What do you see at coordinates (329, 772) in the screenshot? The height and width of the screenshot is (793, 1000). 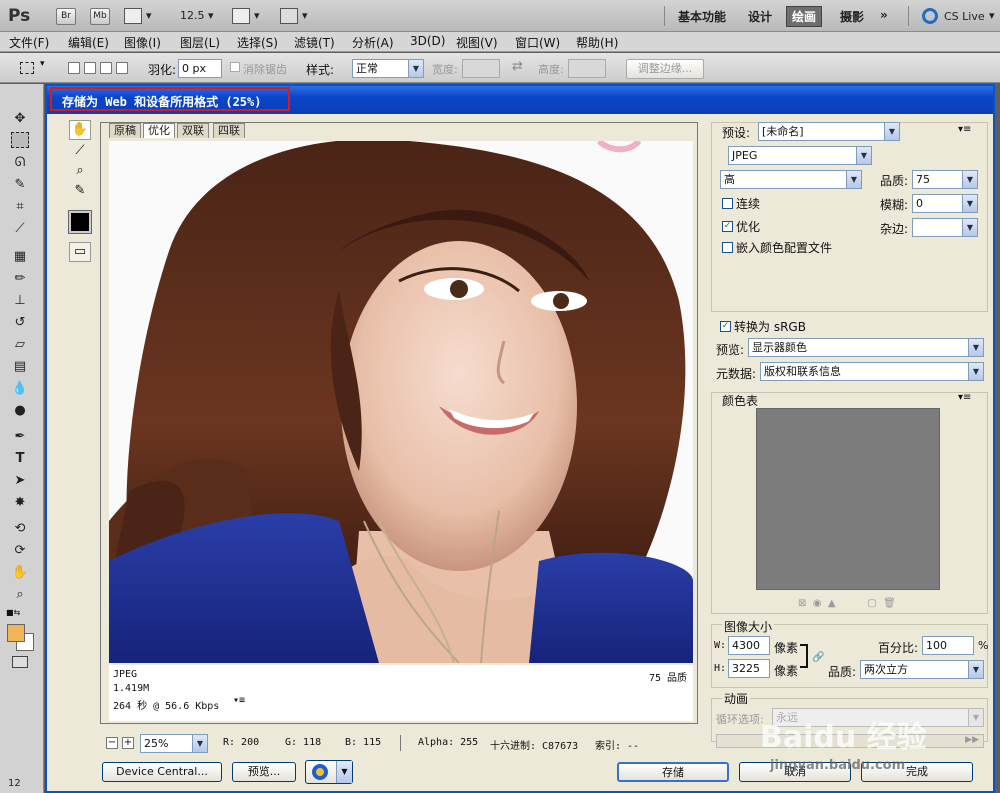 I see `browser-select: ▼` at bounding box center [329, 772].